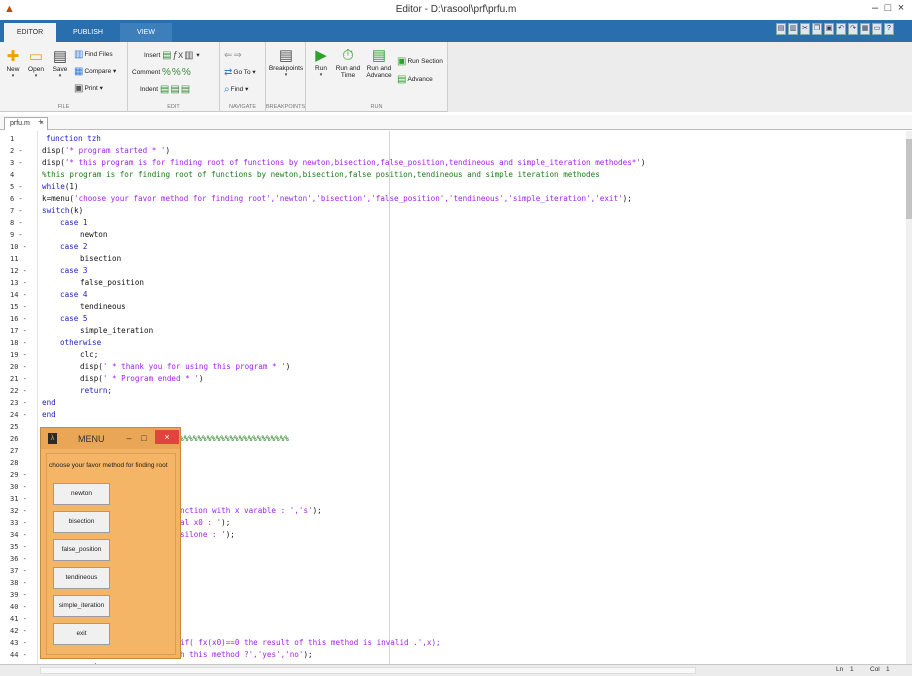 The width and height of the screenshot is (912, 676). I want to click on save-button: ▤ Save ▾, so click(60, 63).